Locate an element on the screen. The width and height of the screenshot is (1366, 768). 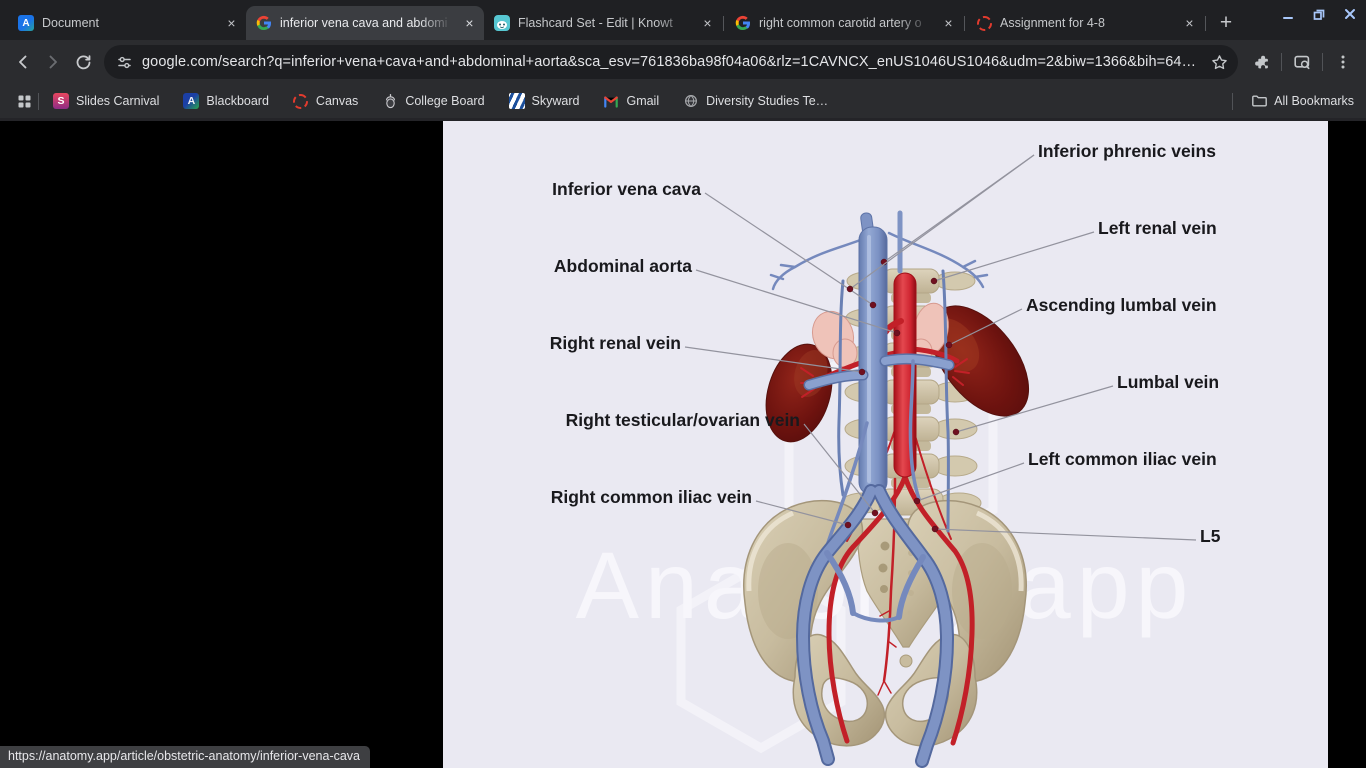
bookmark-blackboard: A Blackboard is located at coordinates (226, 101).